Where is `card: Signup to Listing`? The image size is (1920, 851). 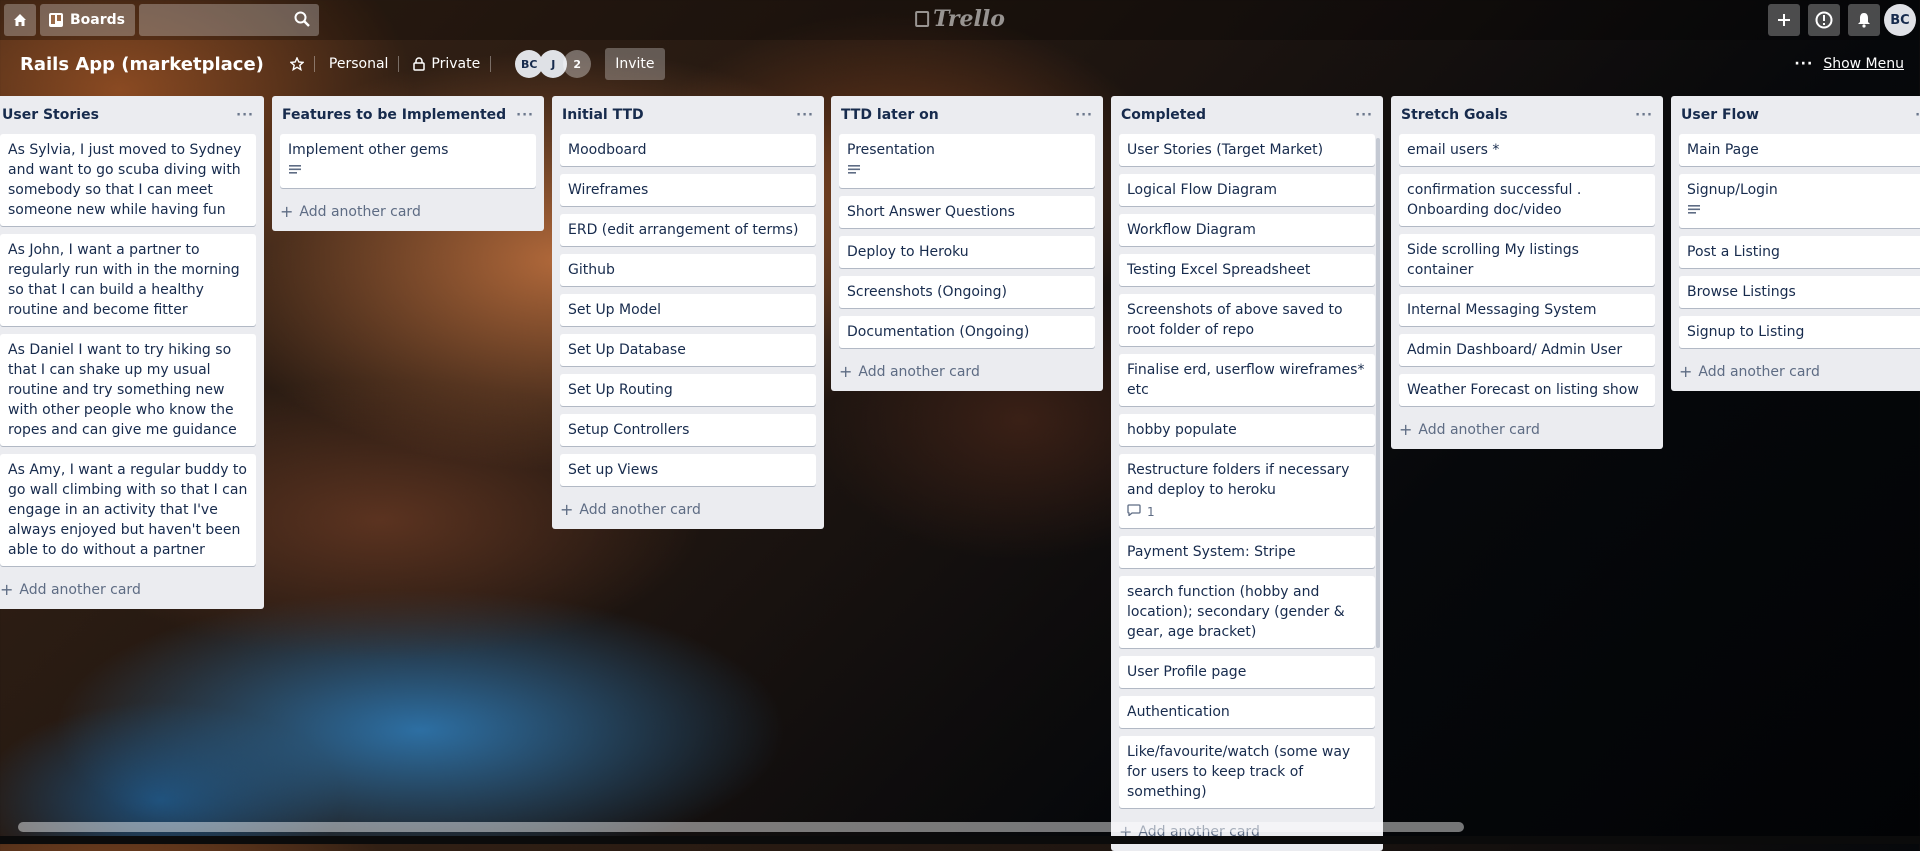
card: Signup to Listing is located at coordinates (1799, 332).